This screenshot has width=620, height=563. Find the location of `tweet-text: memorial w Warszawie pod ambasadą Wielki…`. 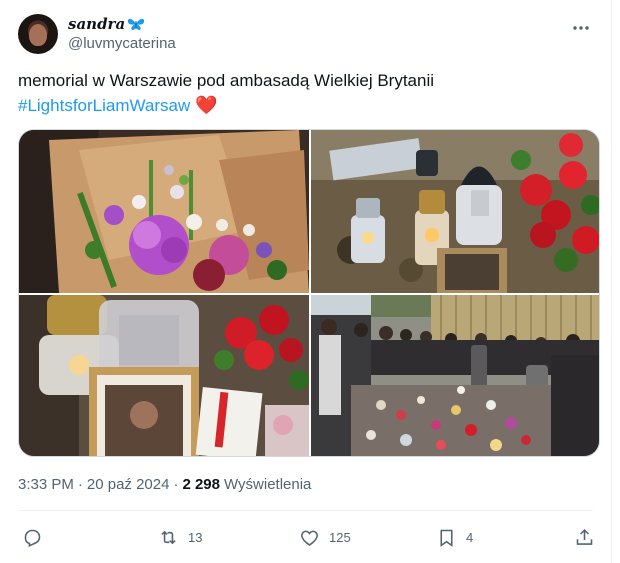

tweet-text: memorial w Warszawie pod ambasadą Wielki… is located at coordinates (308, 93).